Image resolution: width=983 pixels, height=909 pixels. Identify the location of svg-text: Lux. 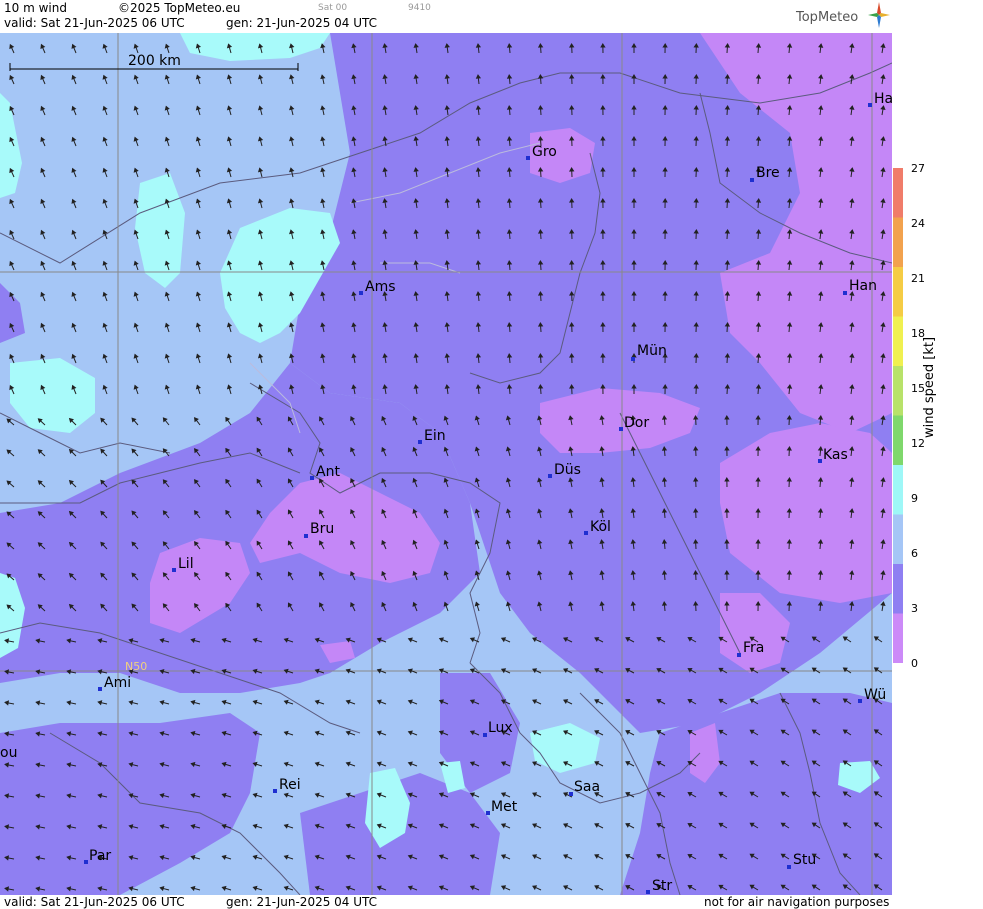
(500, 728).